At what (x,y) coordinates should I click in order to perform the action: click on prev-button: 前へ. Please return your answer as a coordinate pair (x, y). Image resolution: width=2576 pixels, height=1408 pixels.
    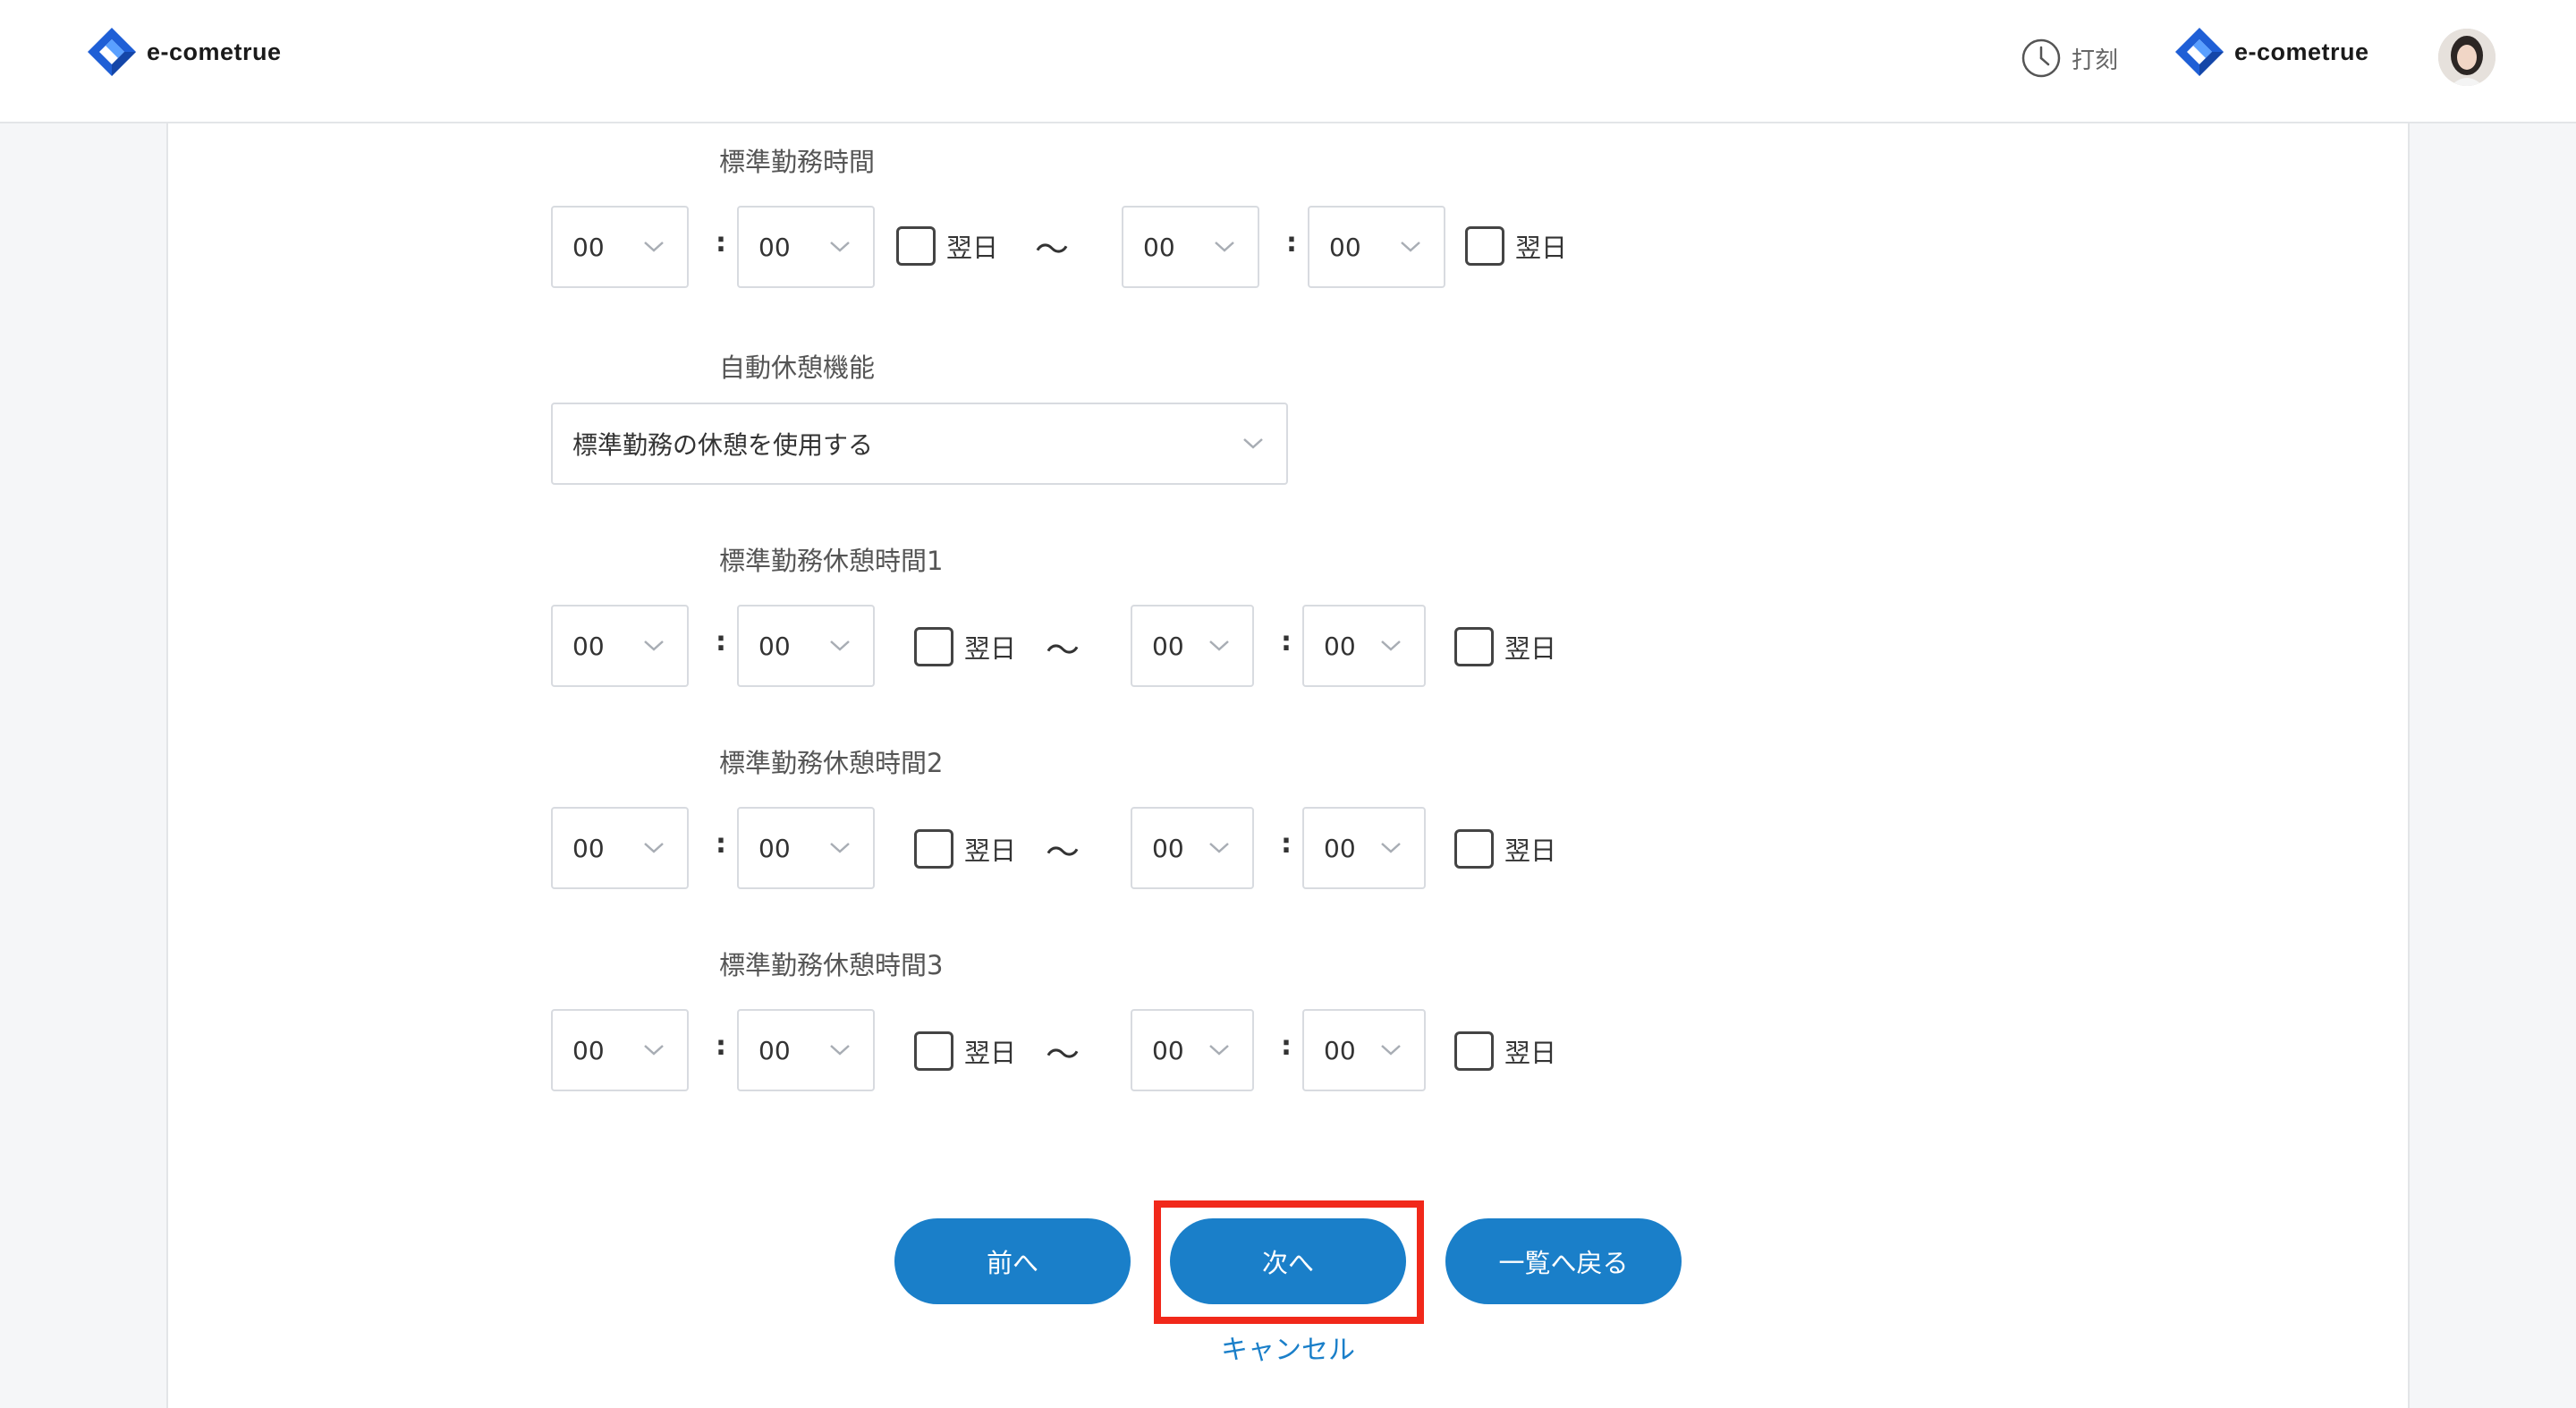
    Looking at the image, I should click on (1012, 1261).